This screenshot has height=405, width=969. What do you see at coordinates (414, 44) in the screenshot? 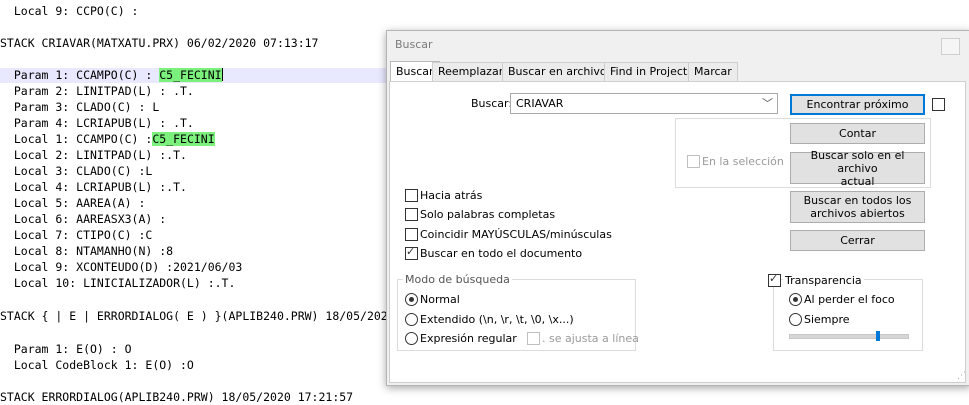
I see `dialog-title: Buscar` at bounding box center [414, 44].